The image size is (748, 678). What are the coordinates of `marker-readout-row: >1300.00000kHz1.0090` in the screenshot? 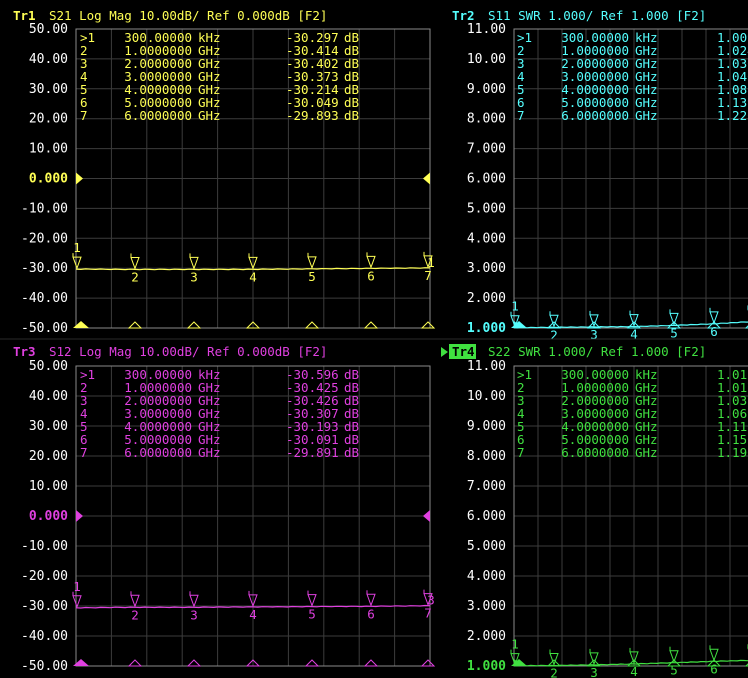 It's located at (632, 37).